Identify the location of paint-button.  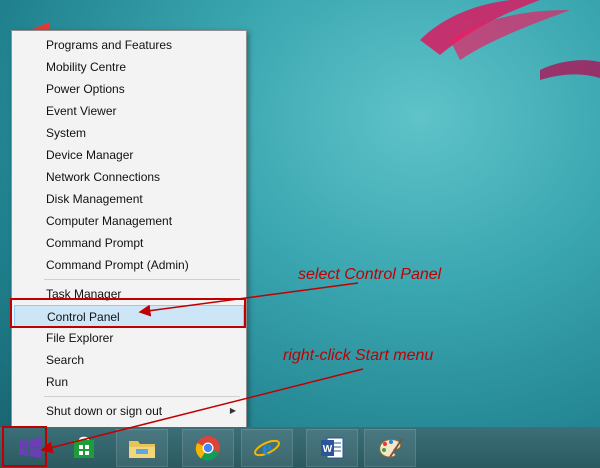
(390, 448).